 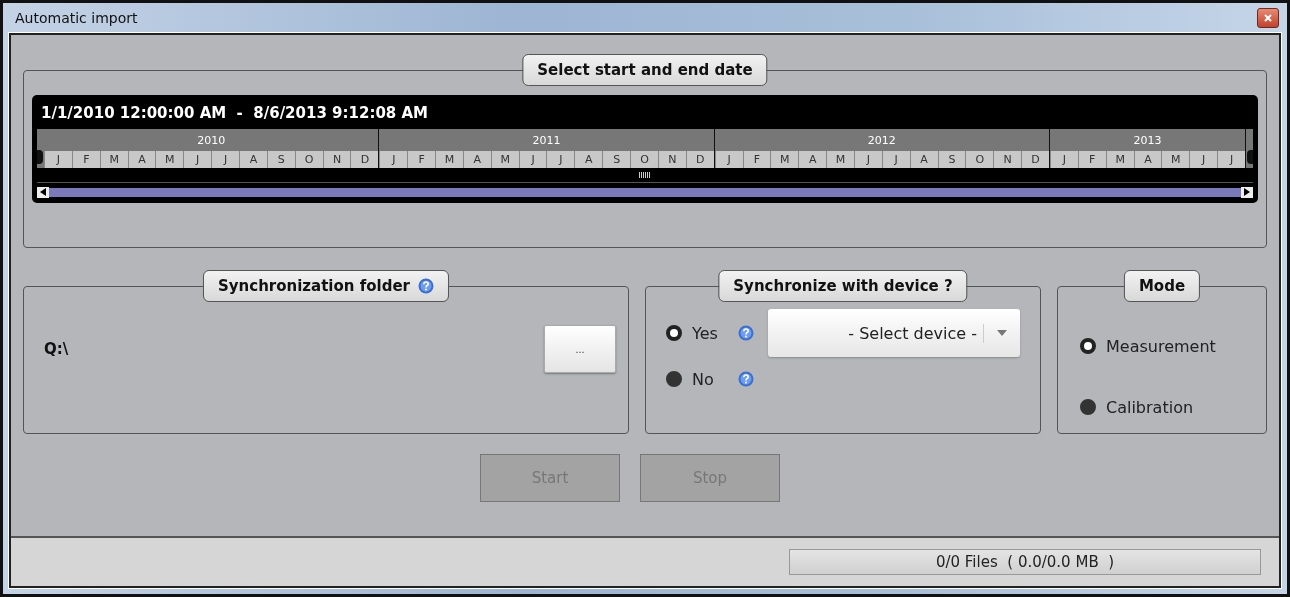 What do you see at coordinates (894, 333) in the screenshot?
I see `device-dropdown: - Select device -` at bounding box center [894, 333].